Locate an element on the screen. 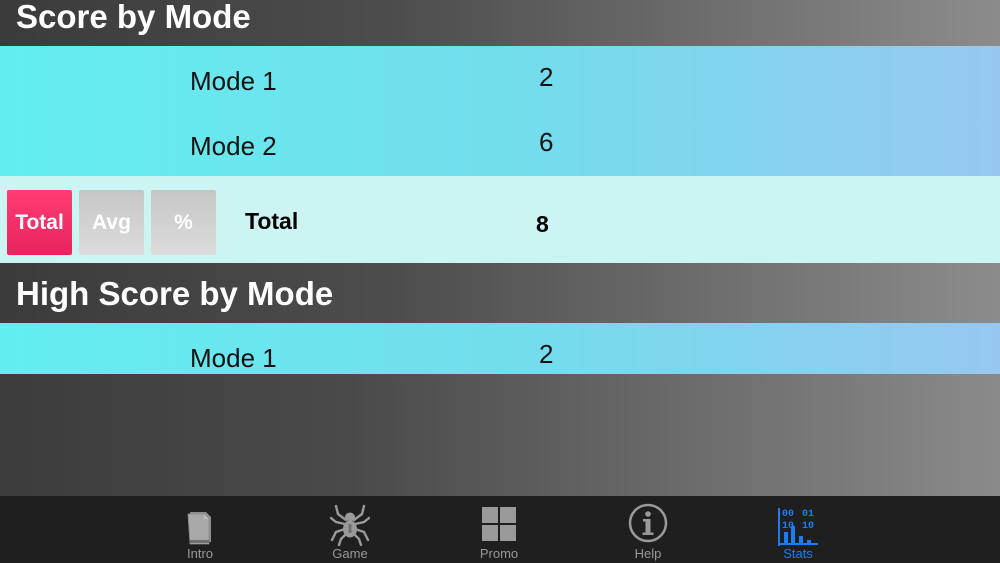 This screenshot has width=1000, height=563. grid-icon is located at coordinates (499, 524).